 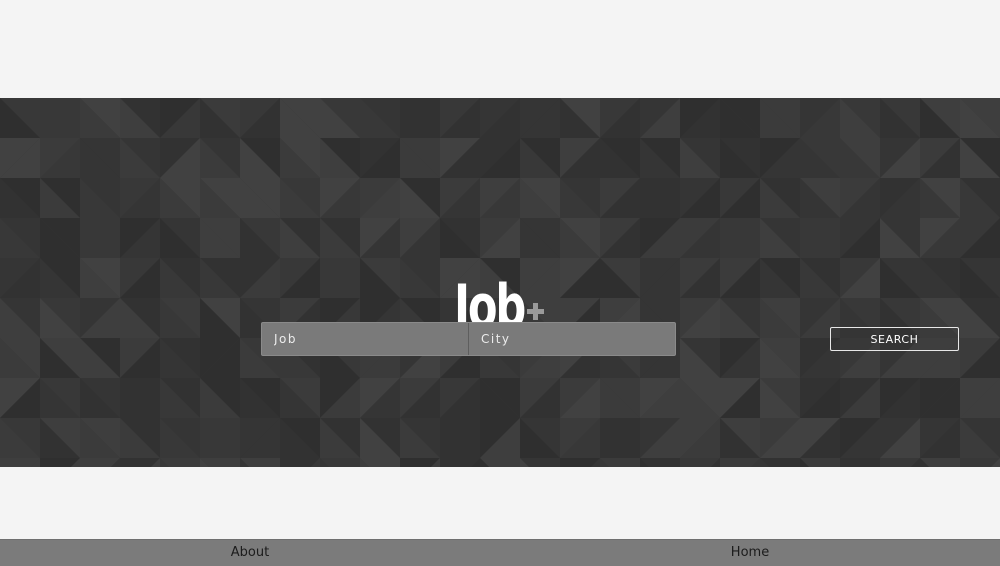 What do you see at coordinates (535, 311) in the screenshot?
I see `plus-icon` at bounding box center [535, 311].